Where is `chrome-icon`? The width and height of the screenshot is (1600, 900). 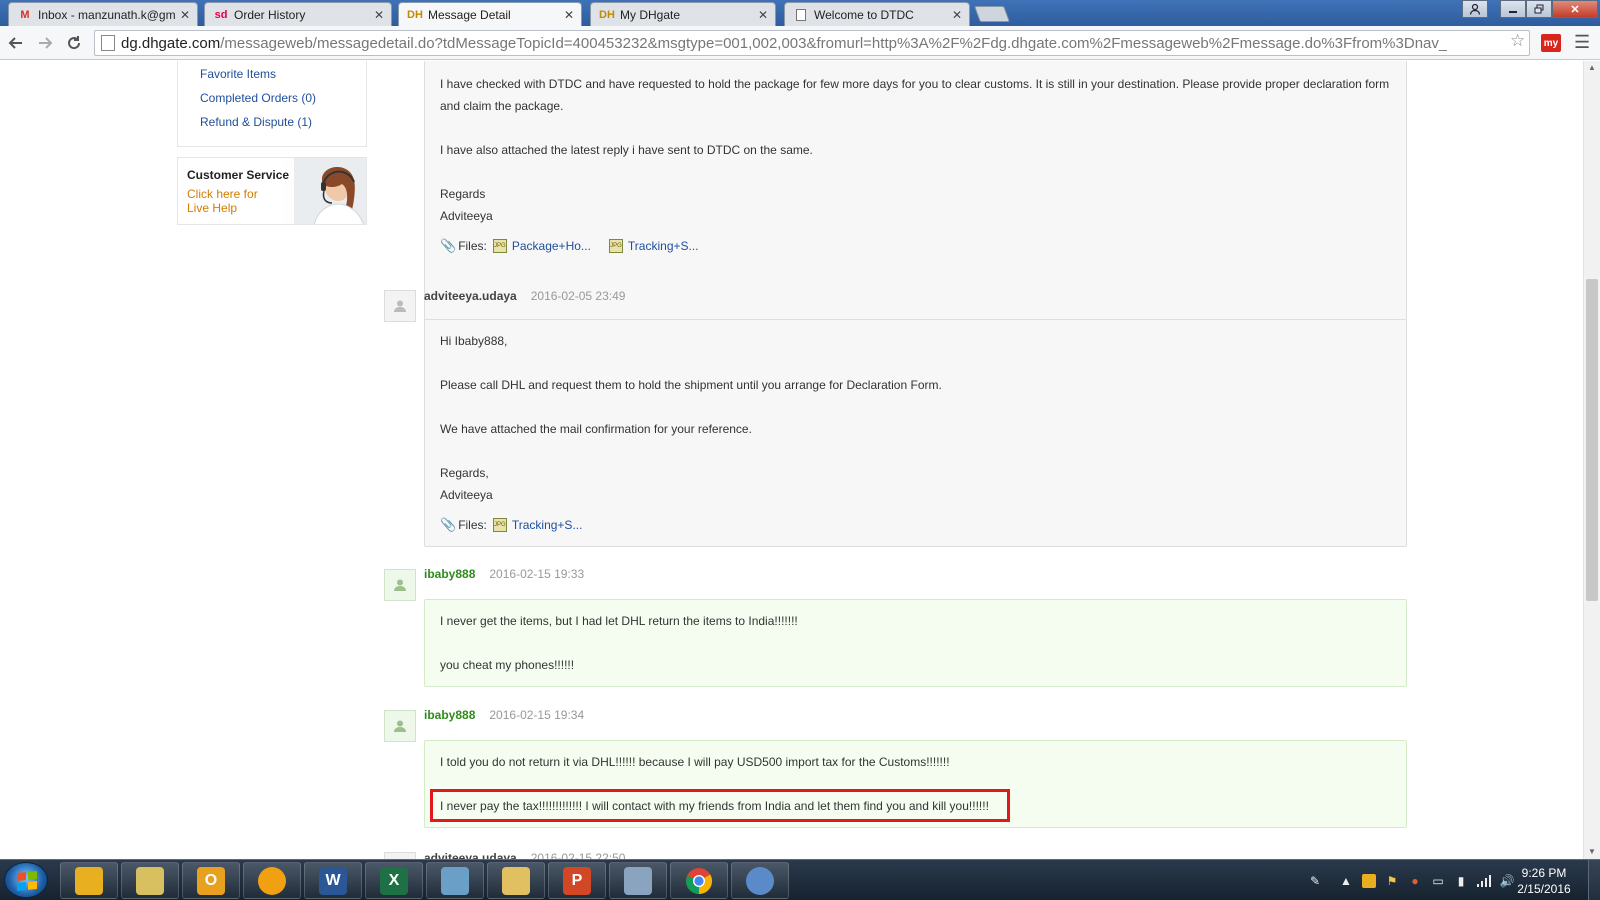
chrome-icon is located at coordinates (699, 880).